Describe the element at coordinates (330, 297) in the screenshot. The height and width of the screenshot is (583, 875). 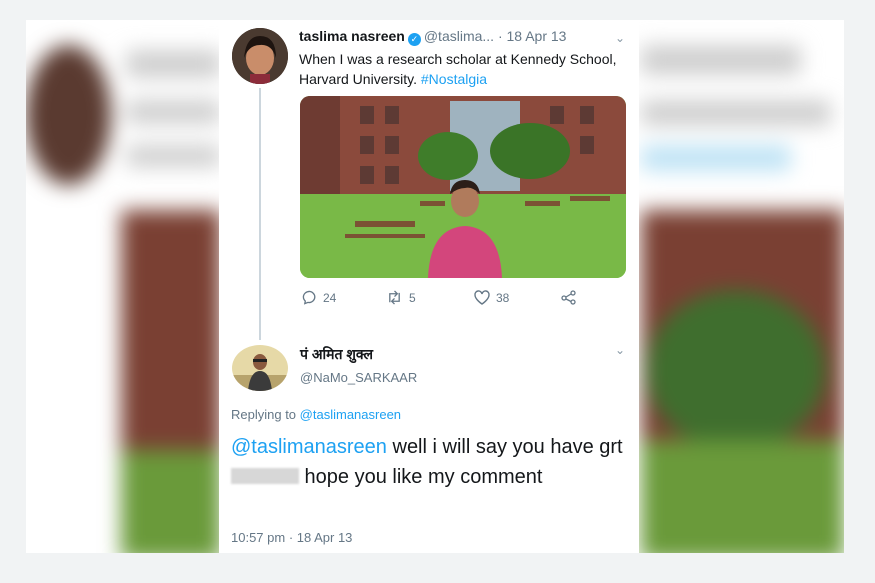
I see `reply-count: 24` at that location.